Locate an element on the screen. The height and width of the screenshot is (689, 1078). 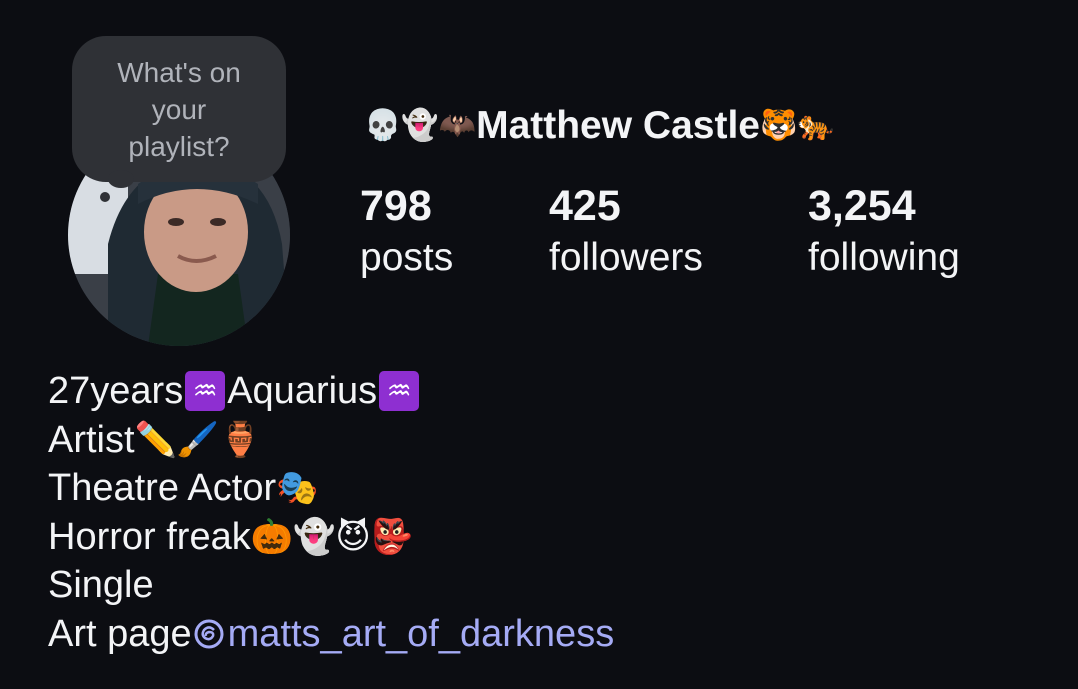
following-label: following is located at coordinates (884, 257).